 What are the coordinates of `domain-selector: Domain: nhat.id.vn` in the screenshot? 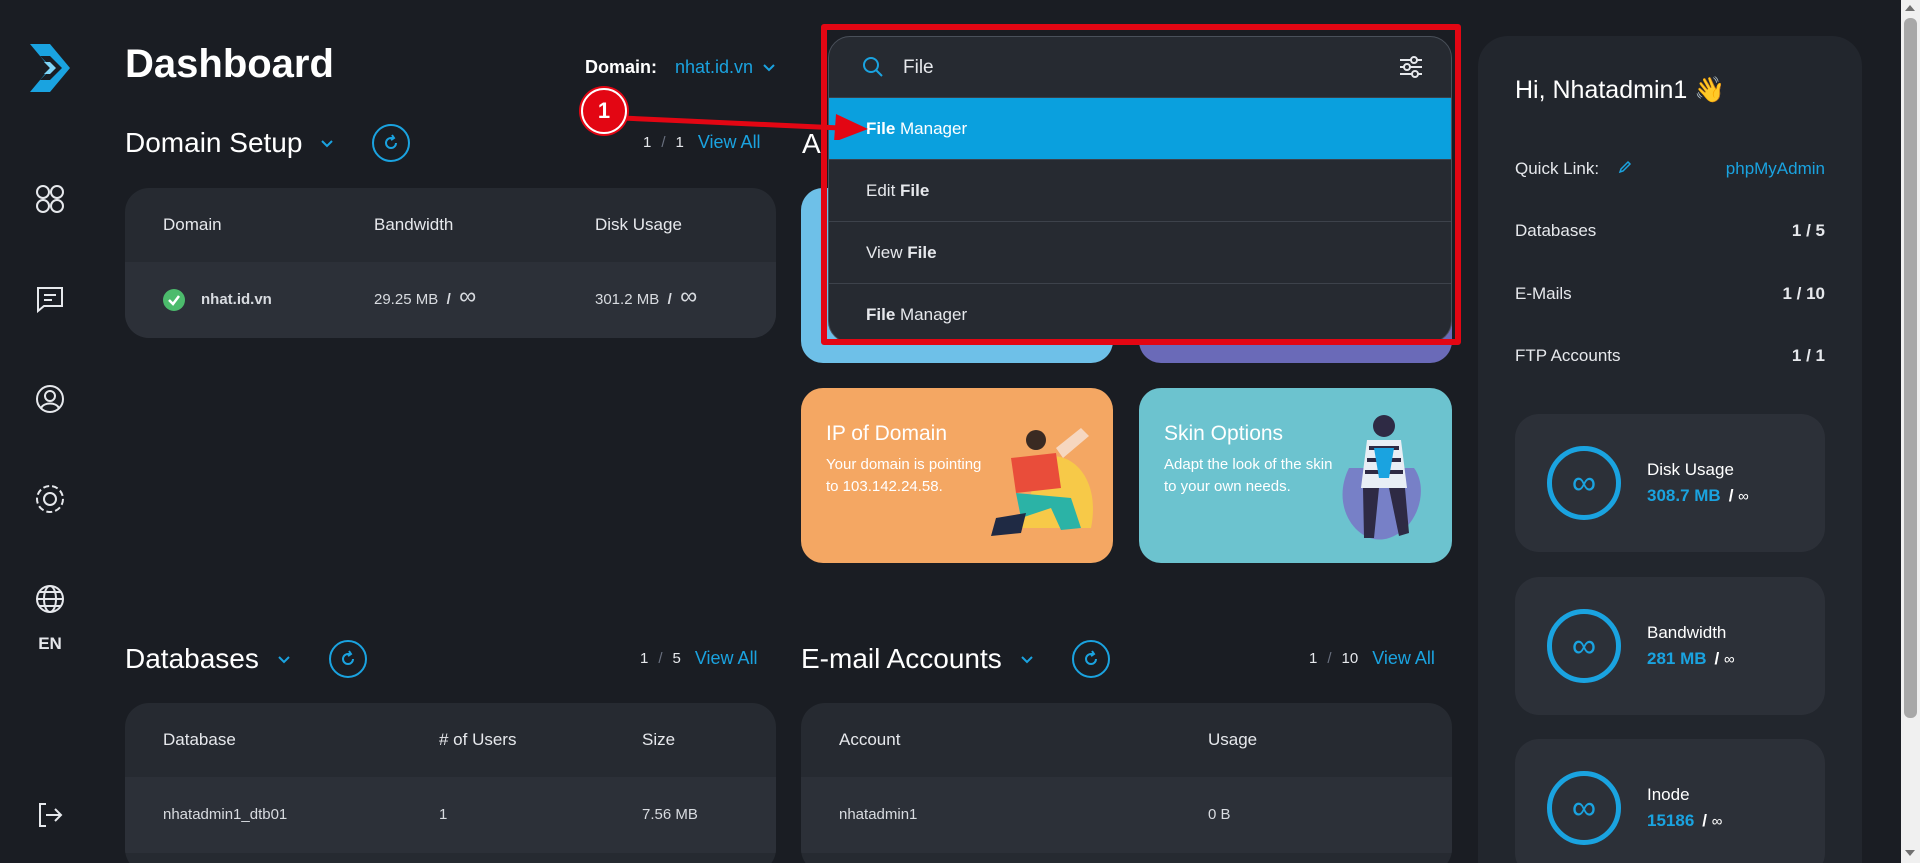 It's located at (680, 67).